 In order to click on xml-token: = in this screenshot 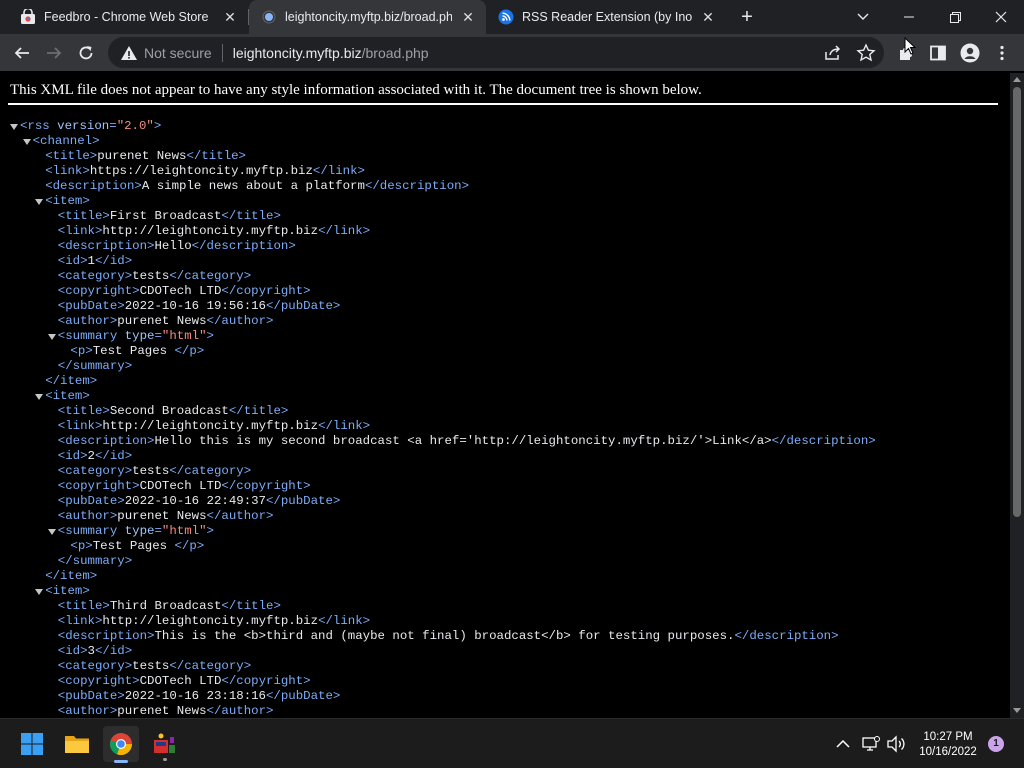, I will do `click(158, 531)`.